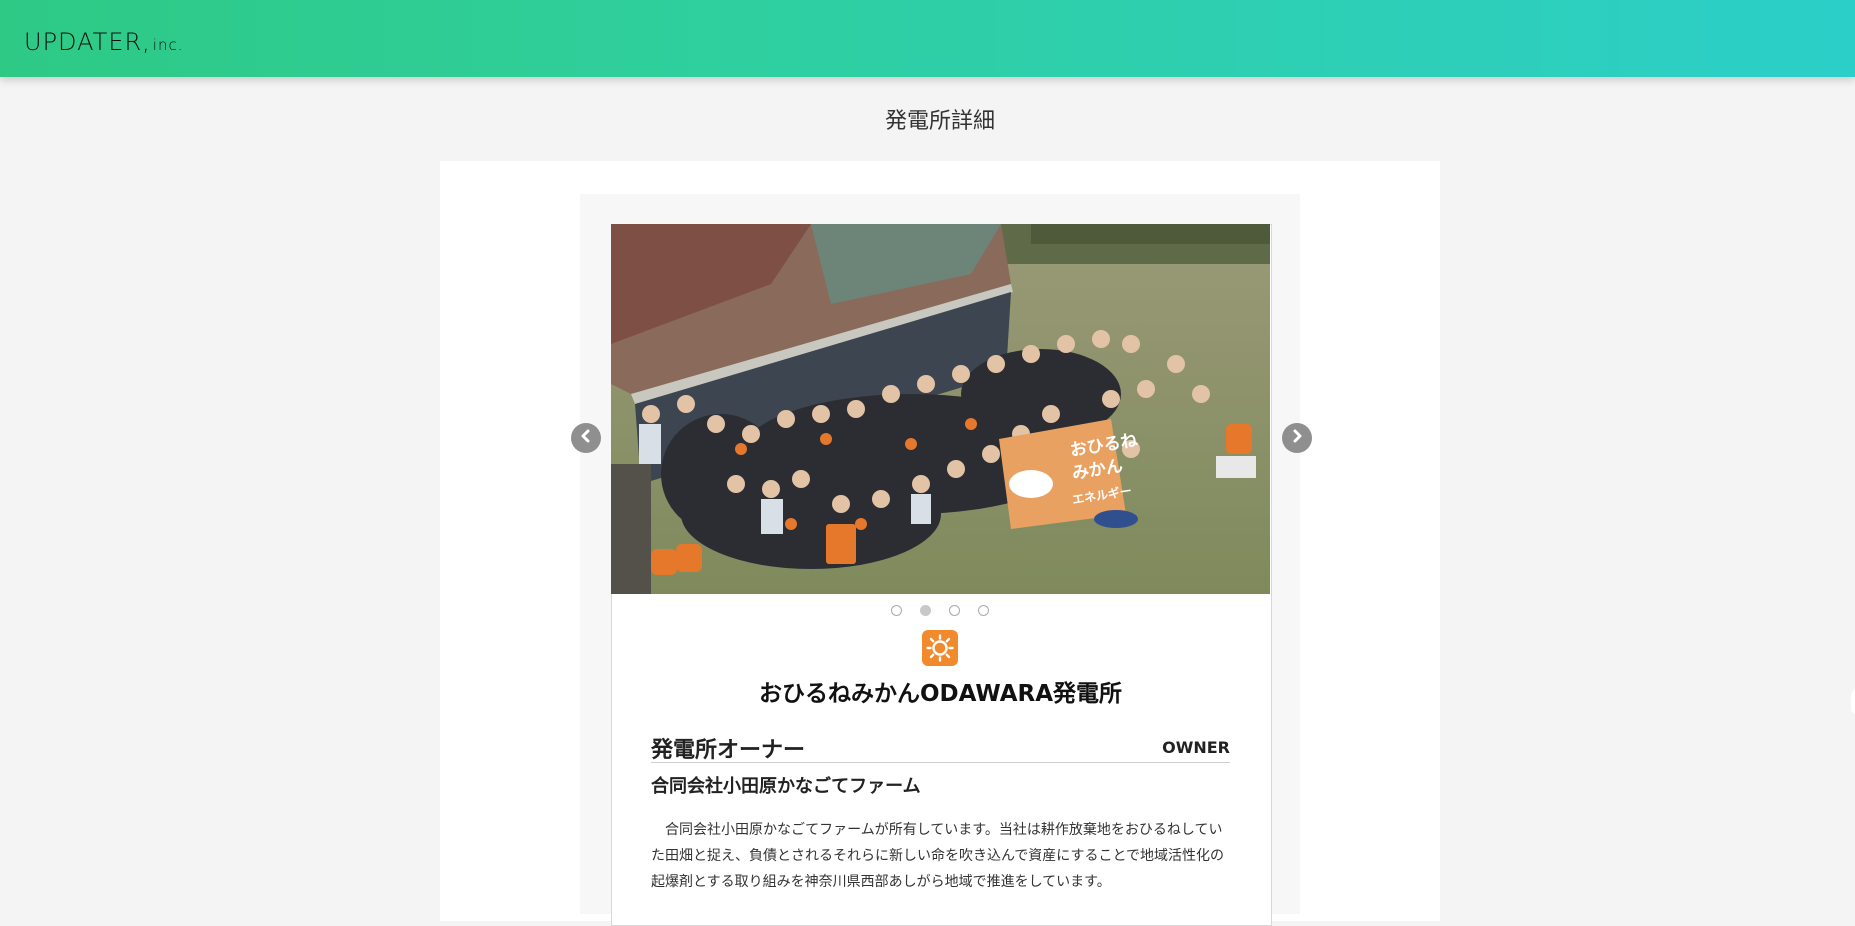 Image resolution: width=1855 pixels, height=926 pixels. Describe the element at coordinates (1853, 702) in the screenshot. I see `page-edge-handle` at that location.